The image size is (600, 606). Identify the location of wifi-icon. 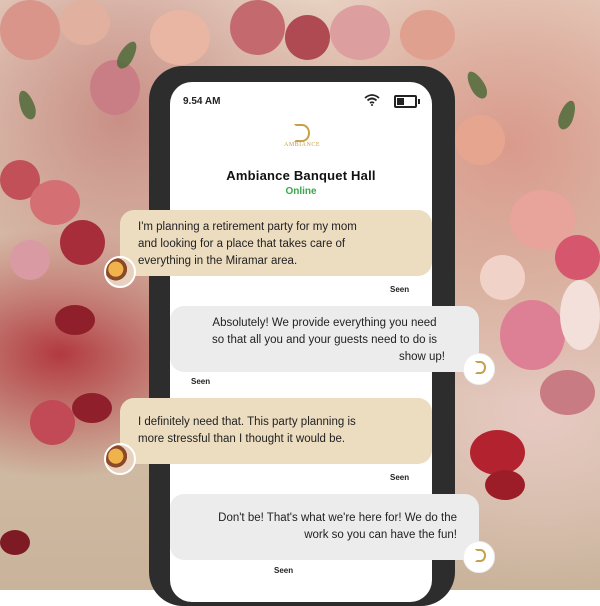
(372, 100).